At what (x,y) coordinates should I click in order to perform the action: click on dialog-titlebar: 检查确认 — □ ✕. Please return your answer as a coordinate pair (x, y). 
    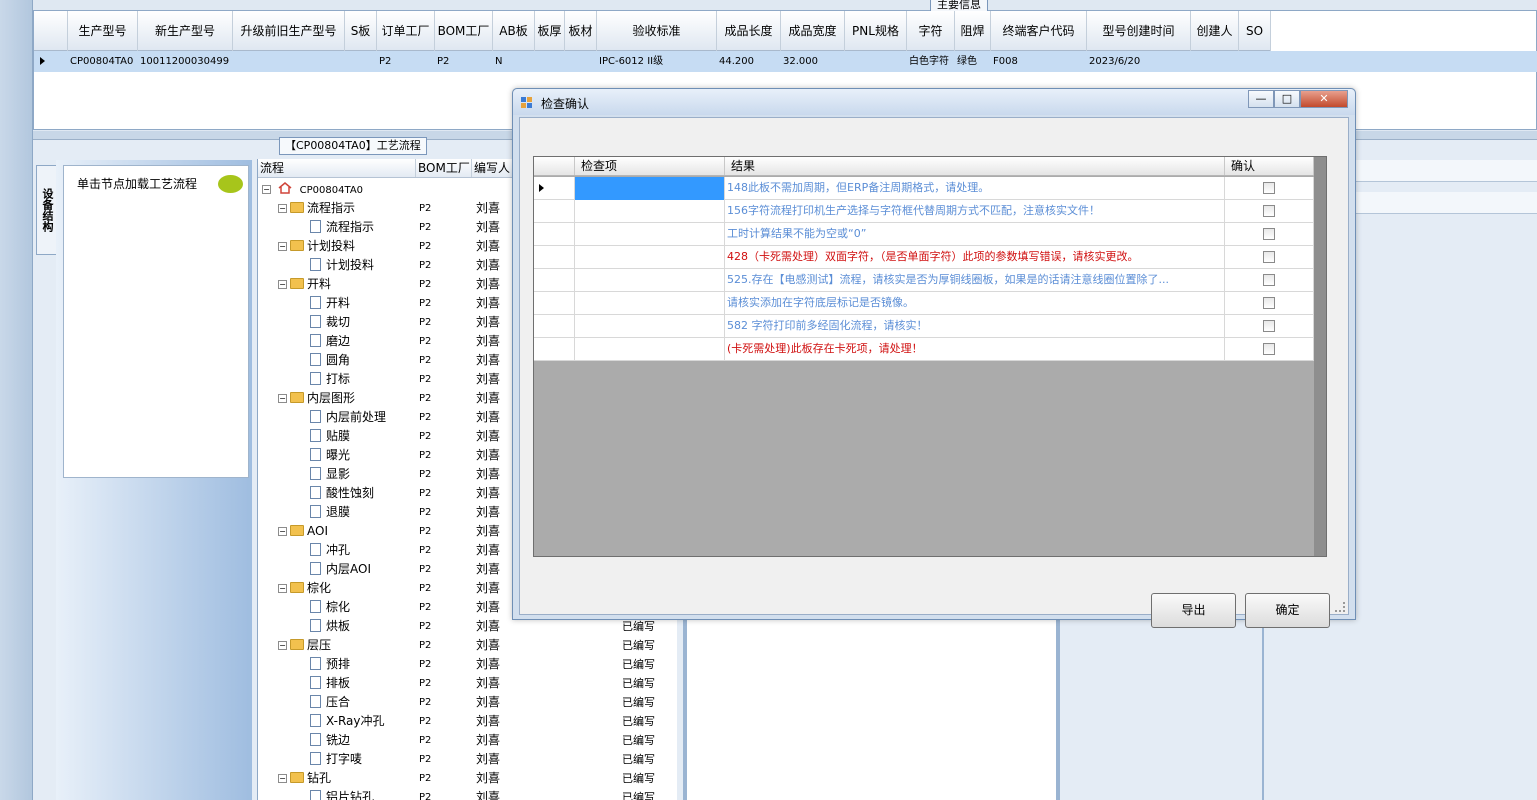
    Looking at the image, I should click on (934, 102).